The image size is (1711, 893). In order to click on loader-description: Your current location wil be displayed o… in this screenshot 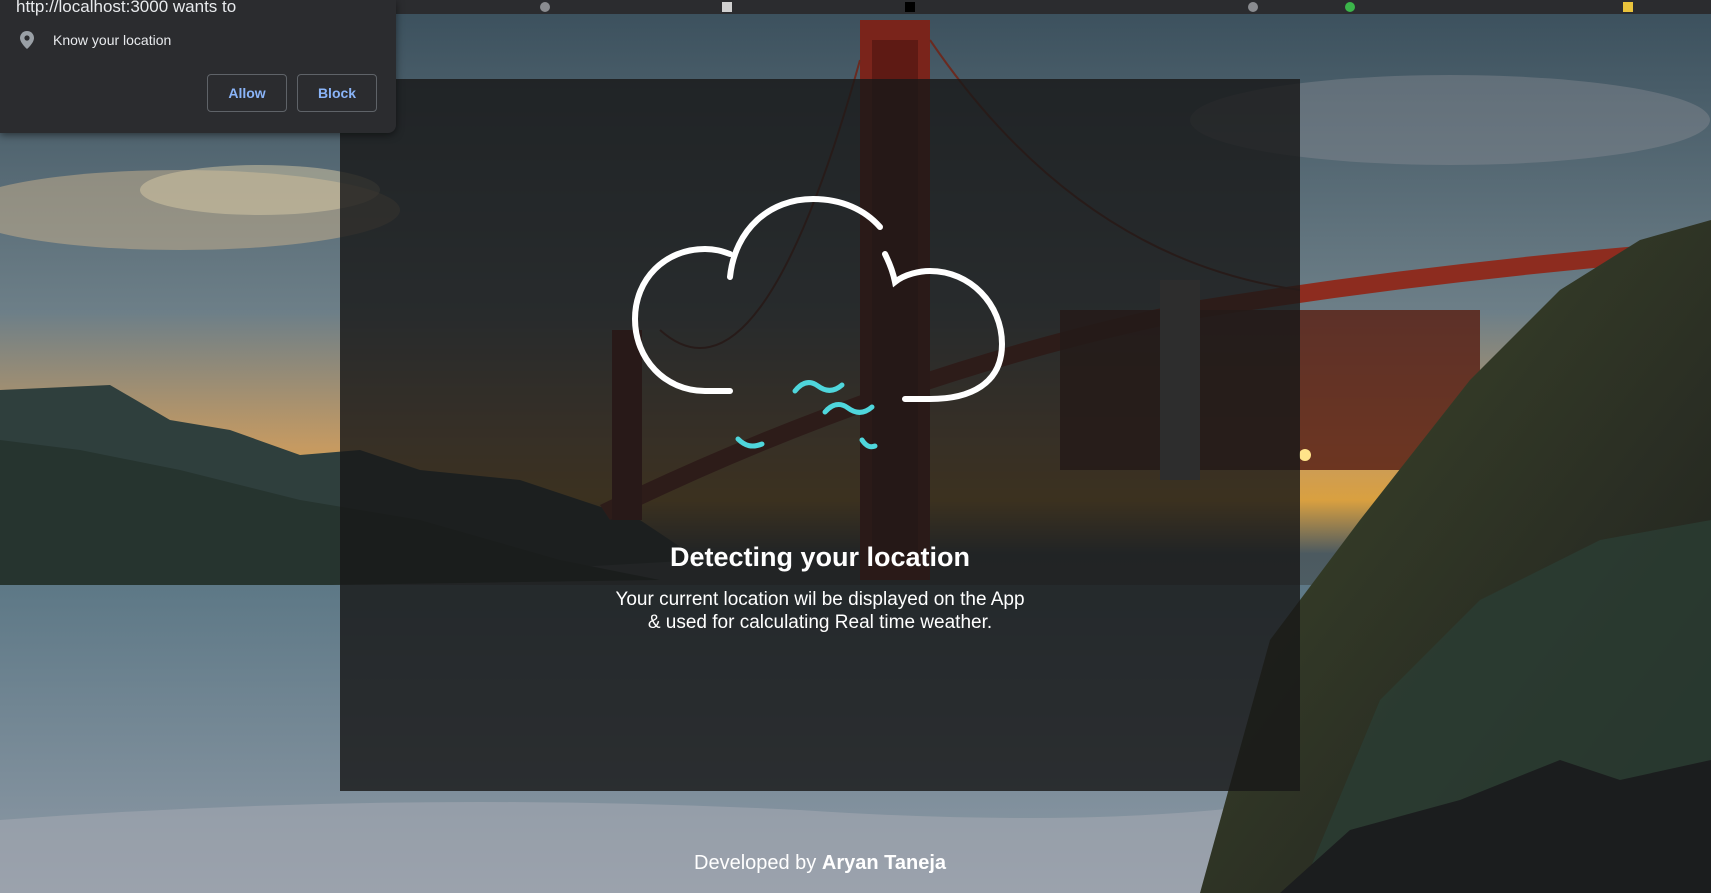, I will do `click(820, 611)`.